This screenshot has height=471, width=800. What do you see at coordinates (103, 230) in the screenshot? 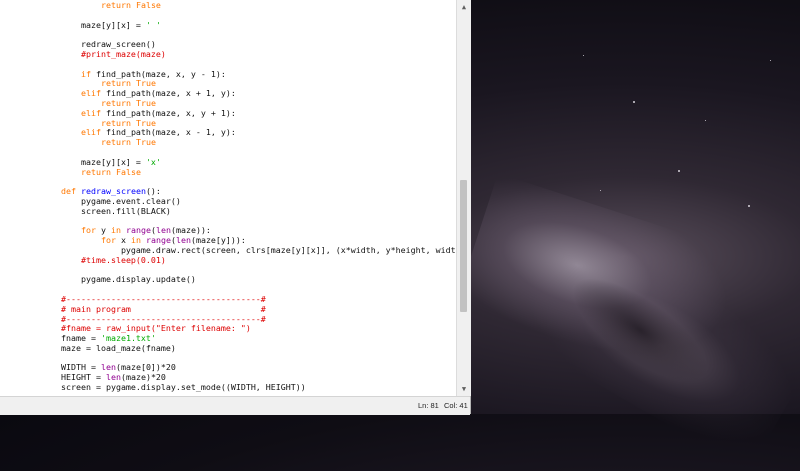
I see `code-token: y` at bounding box center [103, 230].